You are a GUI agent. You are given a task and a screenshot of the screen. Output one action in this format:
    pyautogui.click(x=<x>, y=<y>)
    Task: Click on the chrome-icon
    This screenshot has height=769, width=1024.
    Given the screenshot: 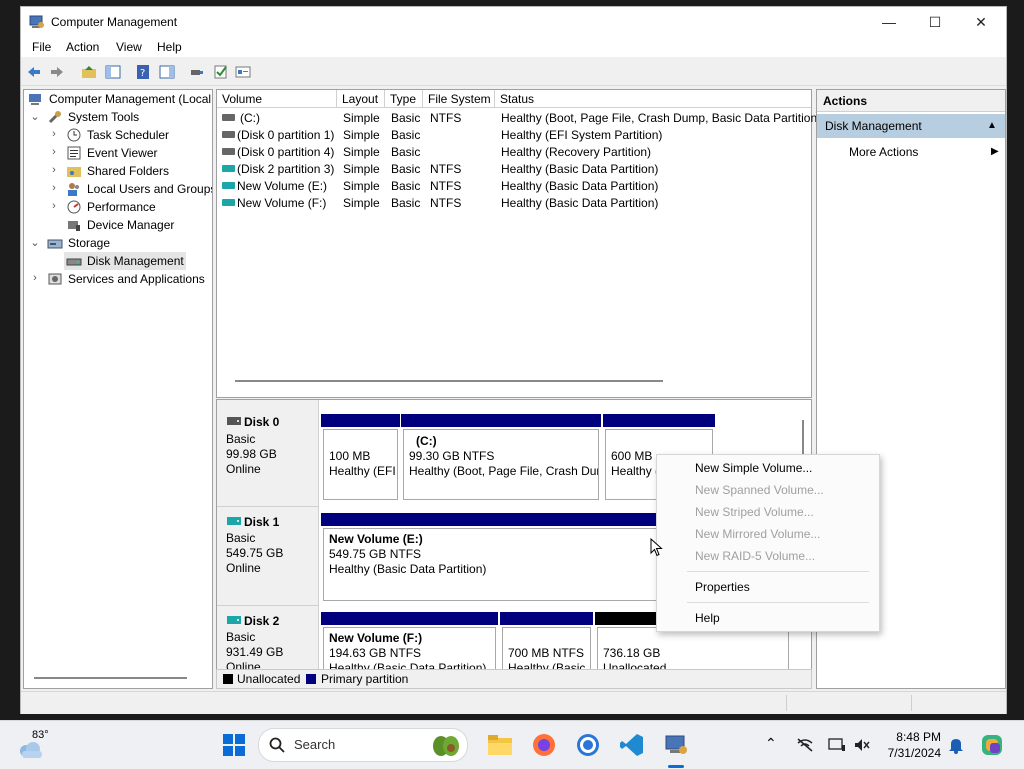 What is the action you would take?
    pyautogui.click(x=588, y=745)
    